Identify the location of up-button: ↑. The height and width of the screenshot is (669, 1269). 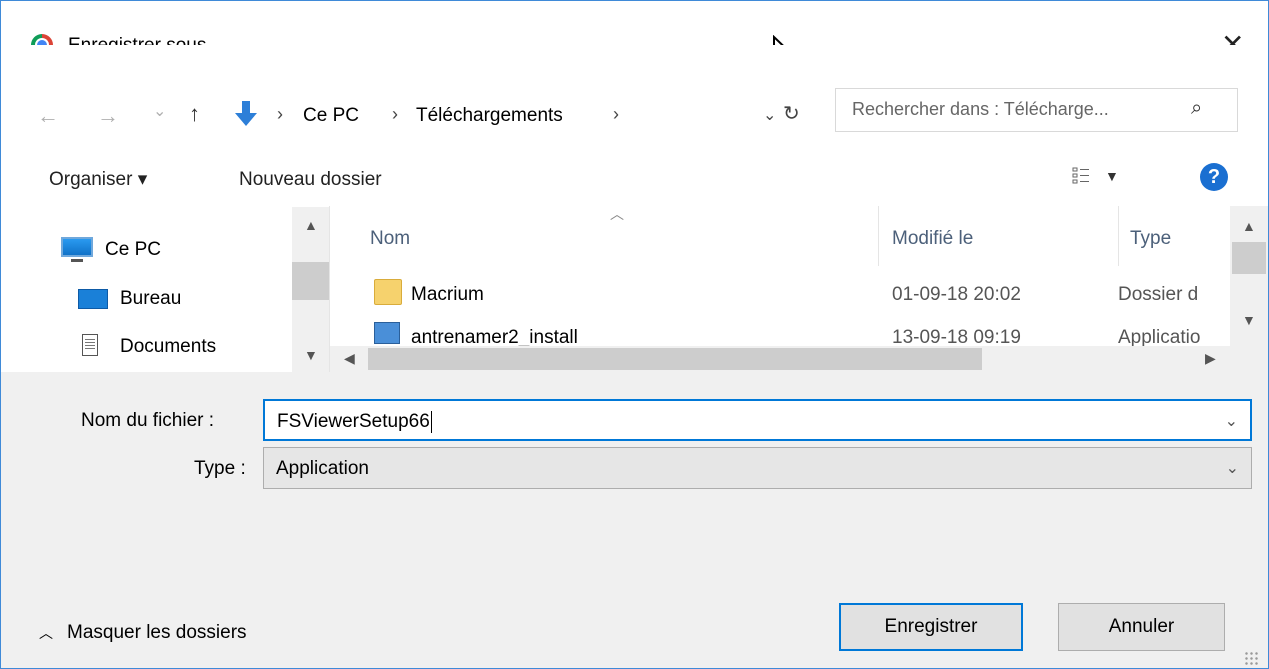
(194, 114).